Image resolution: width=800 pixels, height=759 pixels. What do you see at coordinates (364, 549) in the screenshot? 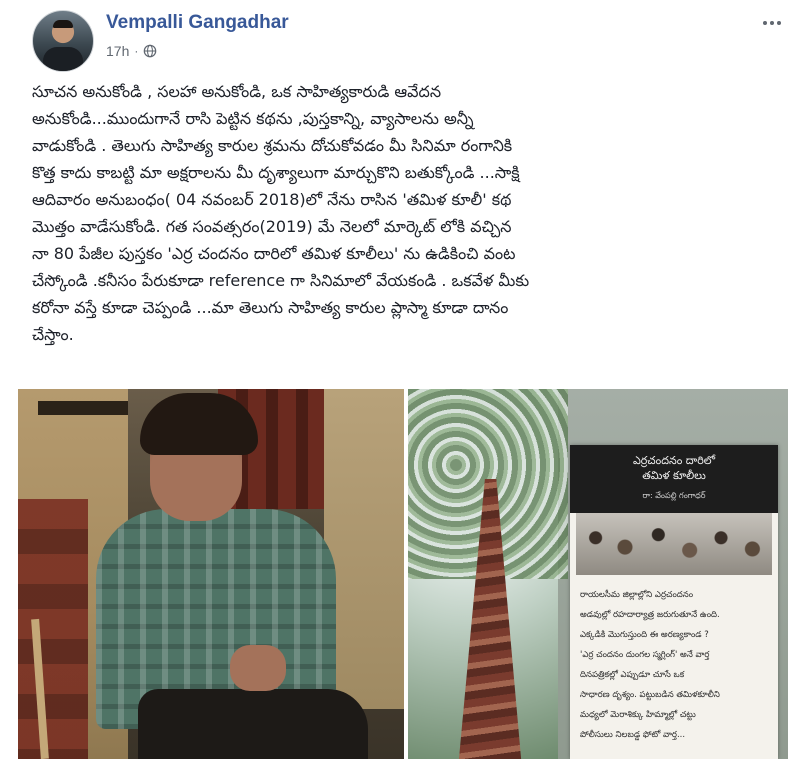
I see `photo-policeman-right` at bounding box center [364, 549].